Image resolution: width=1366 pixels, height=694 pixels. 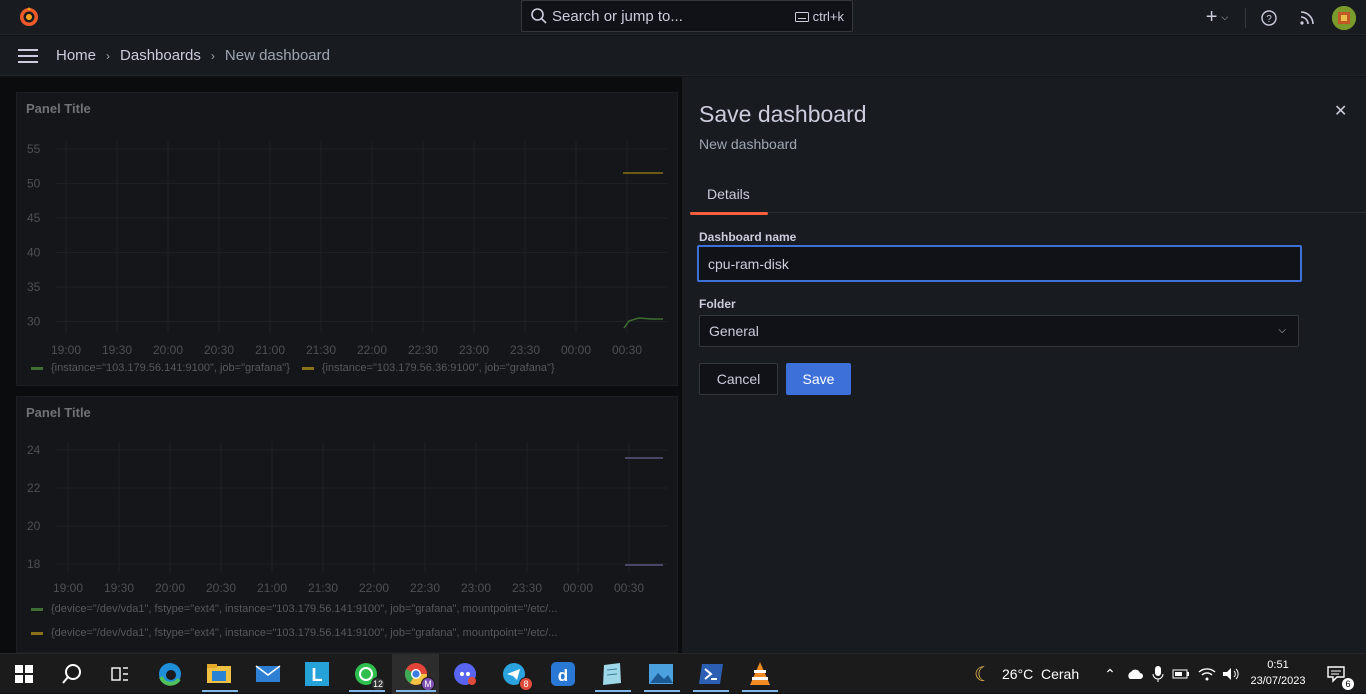 I want to click on close-icon: ✕, so click(x=1340, y=111).